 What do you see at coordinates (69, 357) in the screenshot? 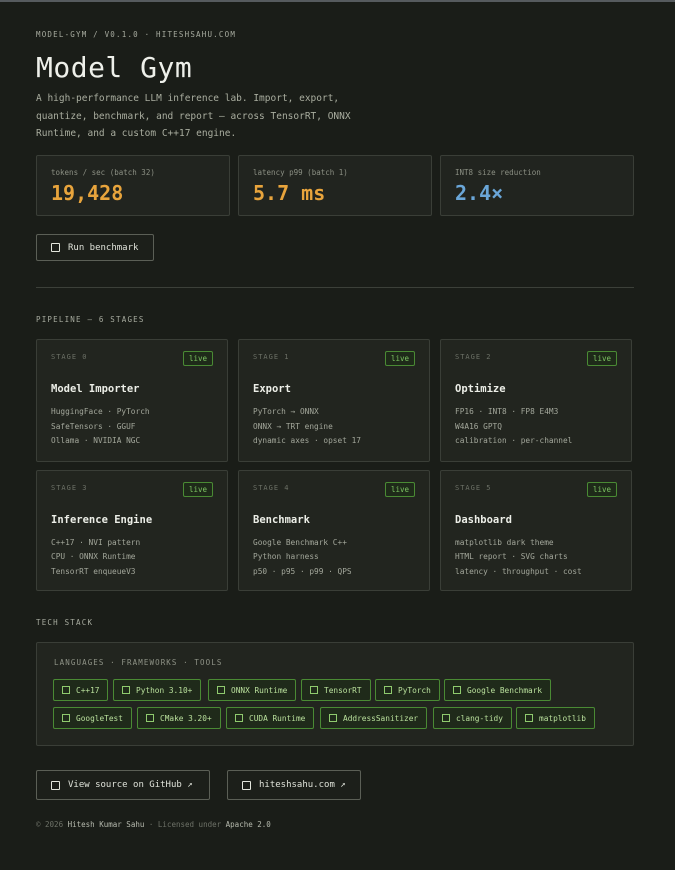
I see `stage-number: STAGE 0` at bounding box center [69, 357].